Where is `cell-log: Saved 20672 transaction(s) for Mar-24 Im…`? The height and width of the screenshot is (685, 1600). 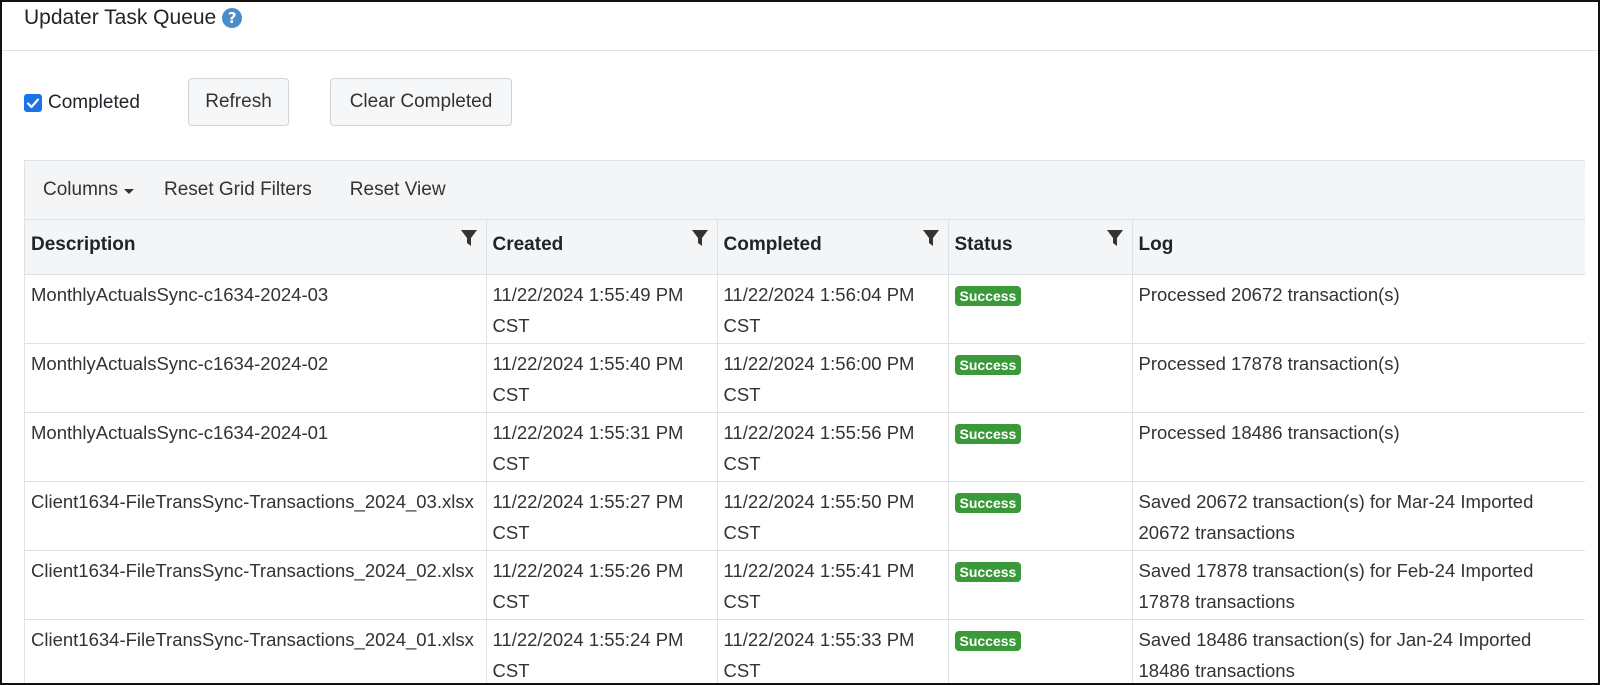 cell-log: Saved 20672 transaction(s) for Mar-24 Im… is located at coordinates (1358, 516).